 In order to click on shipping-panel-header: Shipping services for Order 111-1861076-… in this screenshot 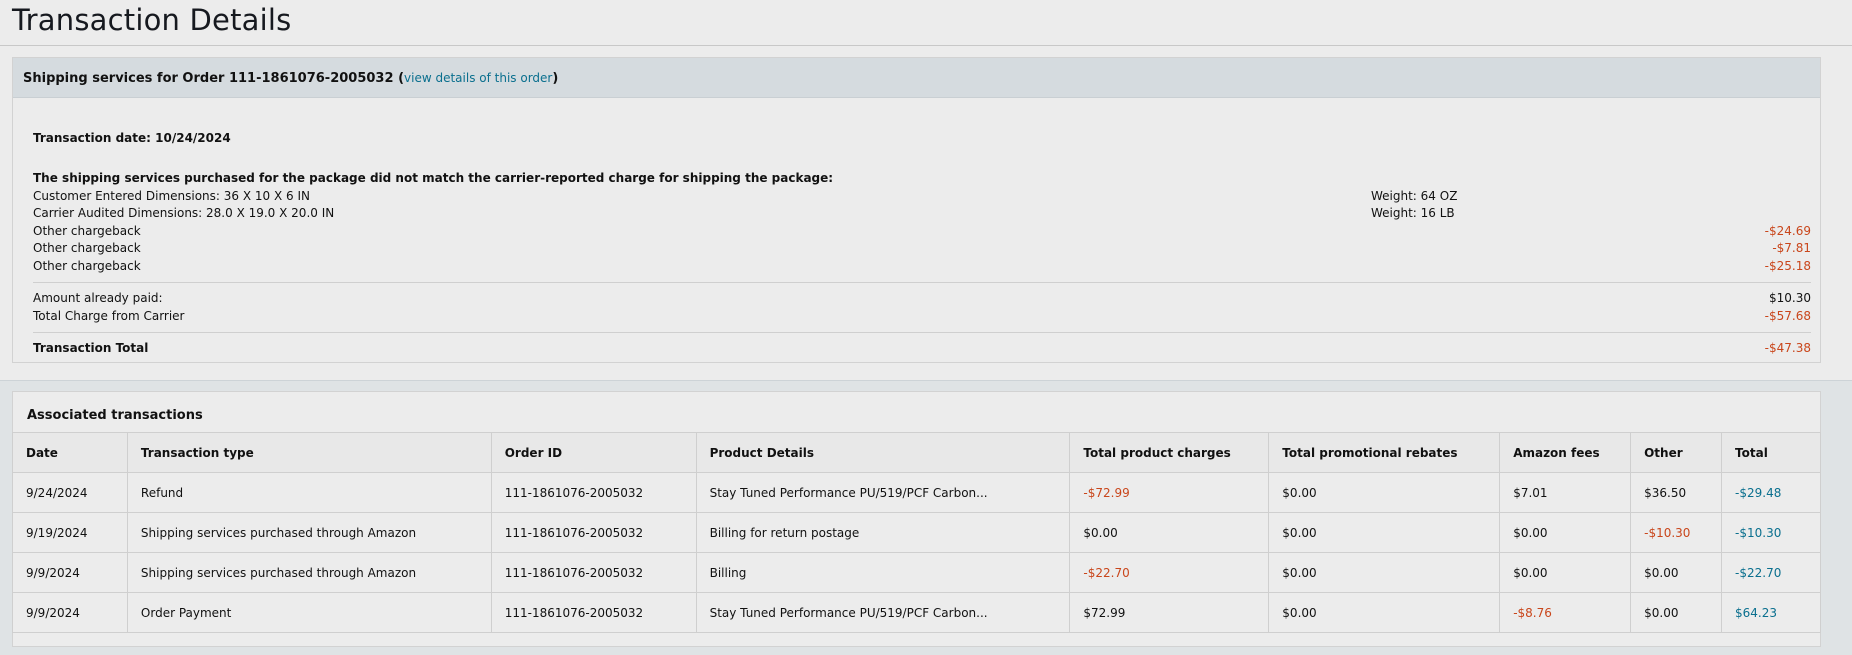, I will do `click(916, 78)`.